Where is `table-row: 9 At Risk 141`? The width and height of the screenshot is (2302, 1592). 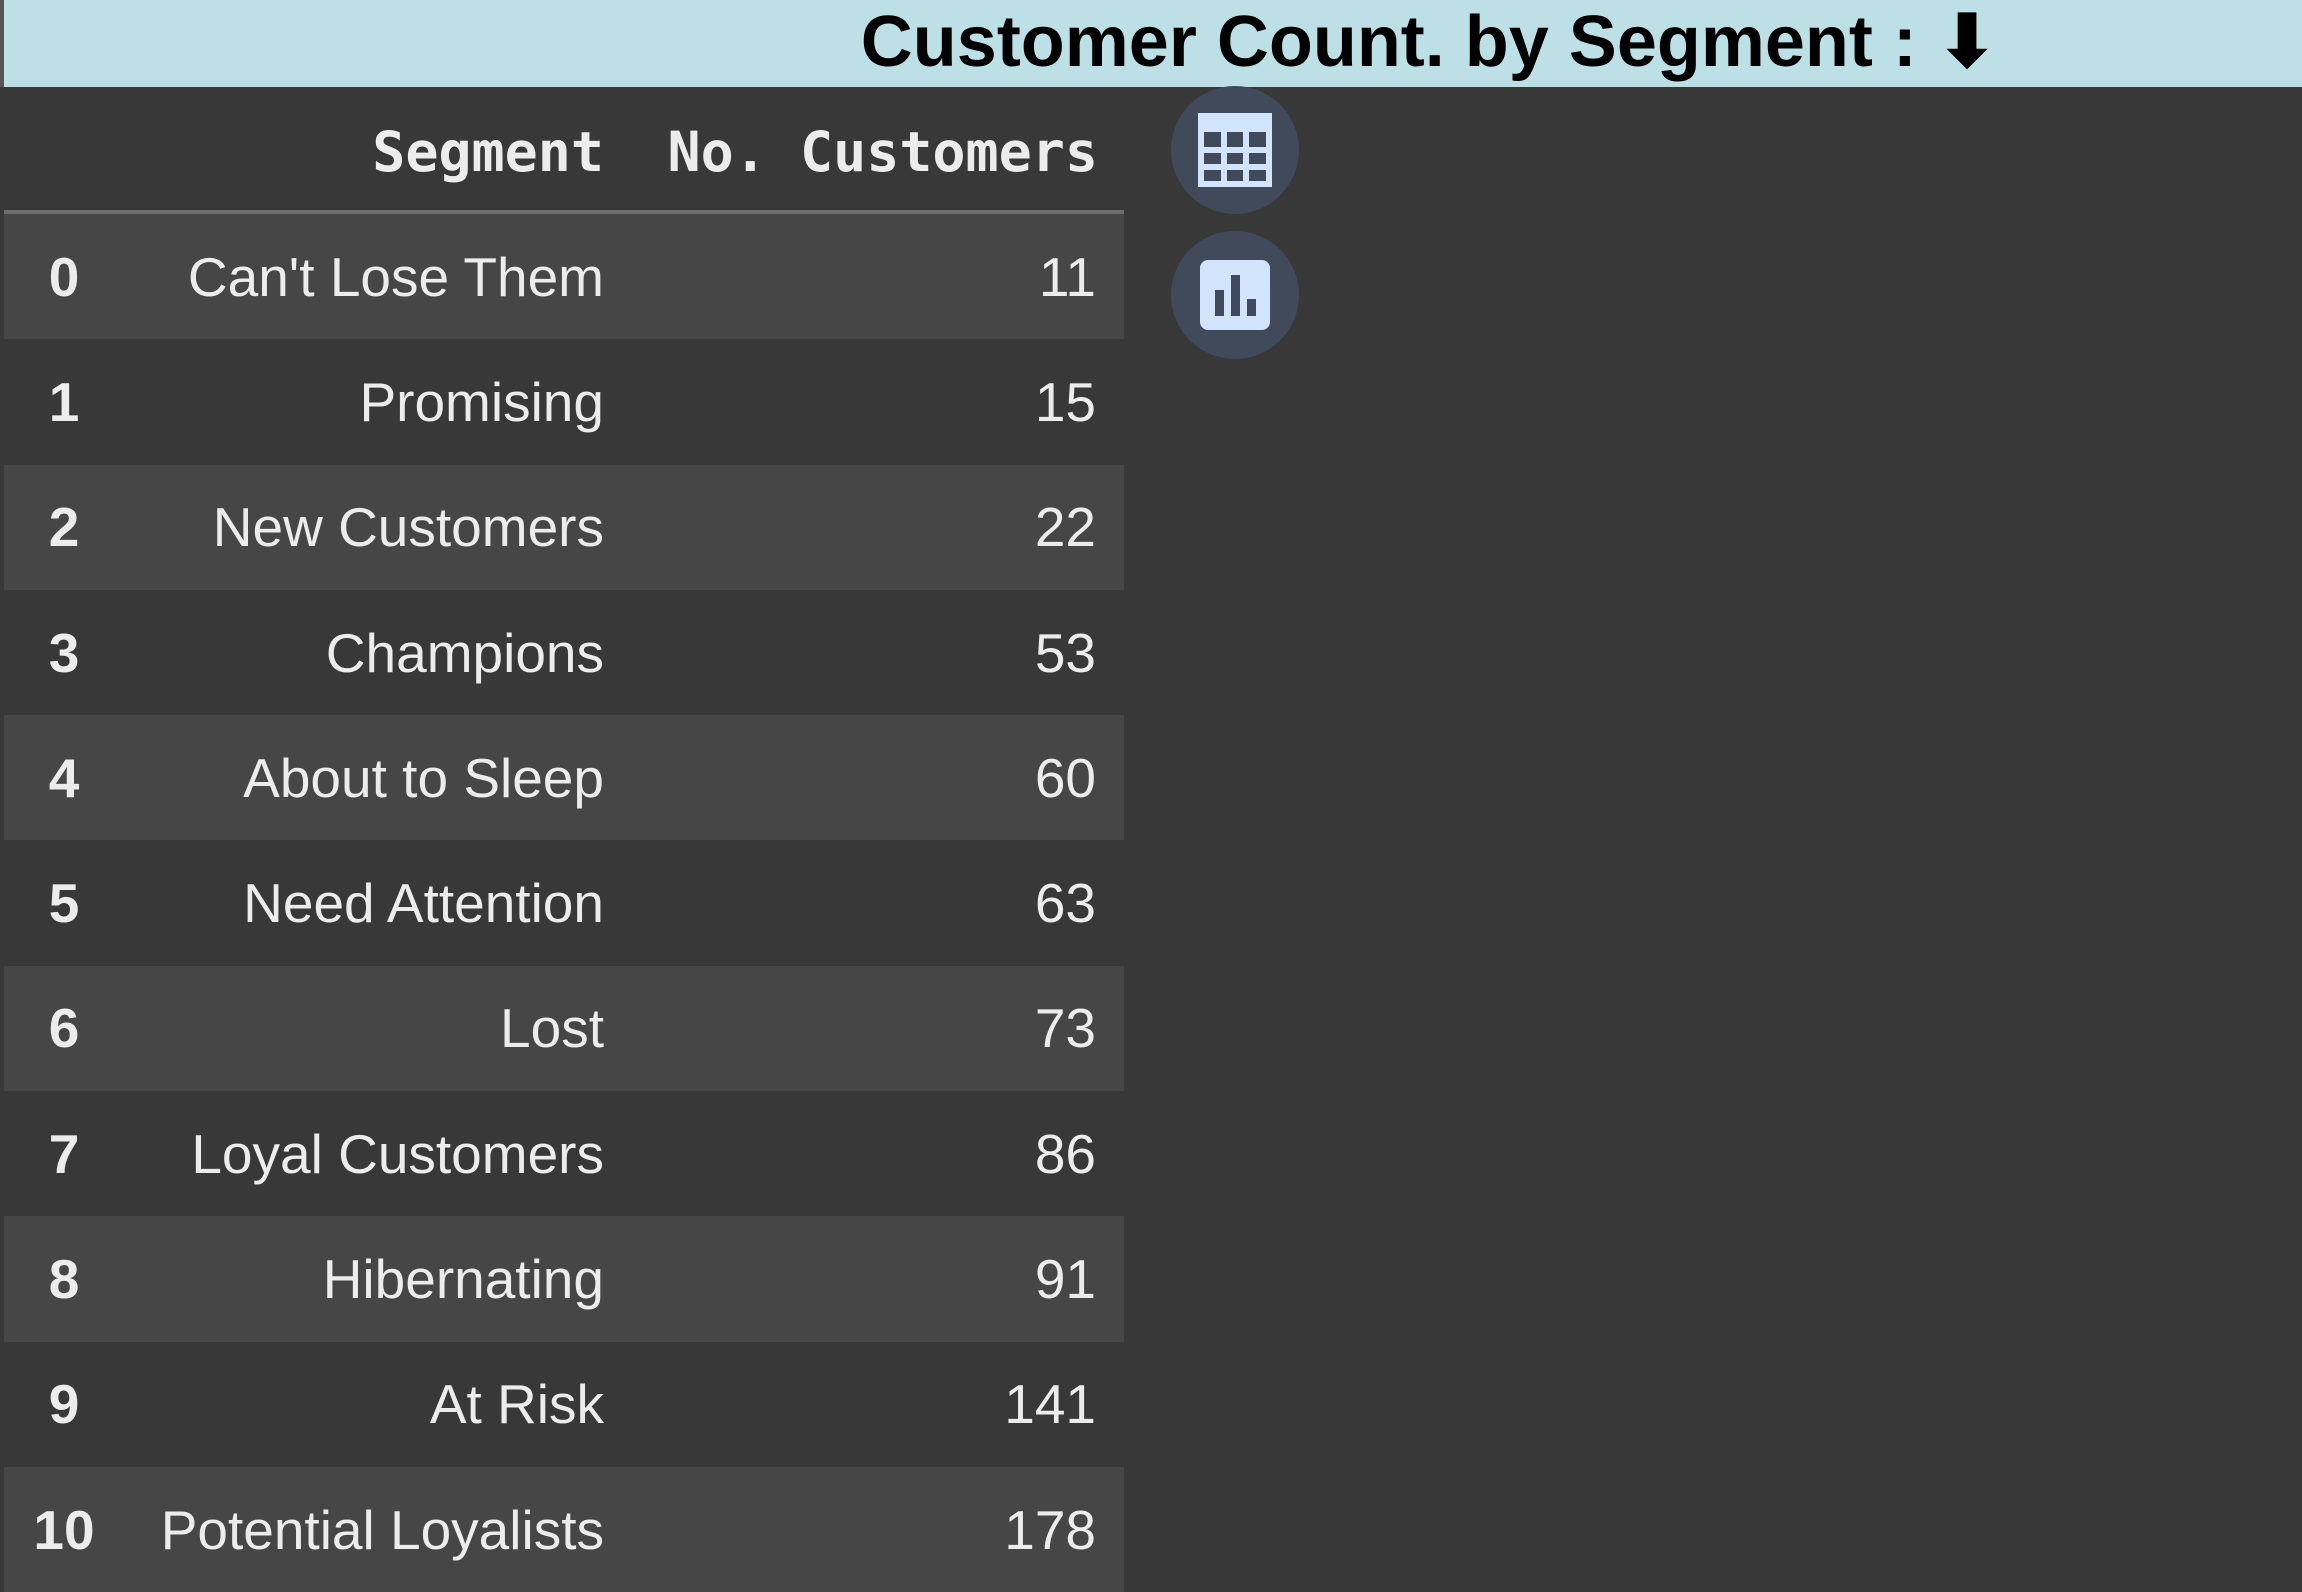 table-row: 9 At Risk 141 is located at coordinates (564, 1404).